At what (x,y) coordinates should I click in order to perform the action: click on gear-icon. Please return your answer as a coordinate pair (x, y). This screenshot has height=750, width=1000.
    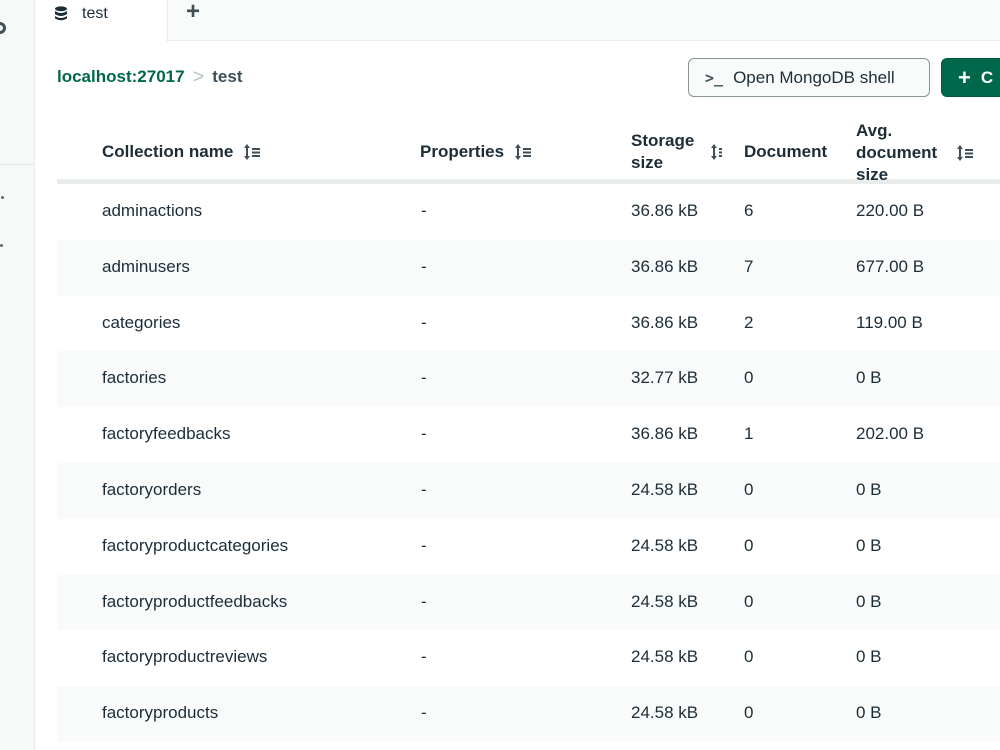
    Looking at the image, I should click on (3, 28).